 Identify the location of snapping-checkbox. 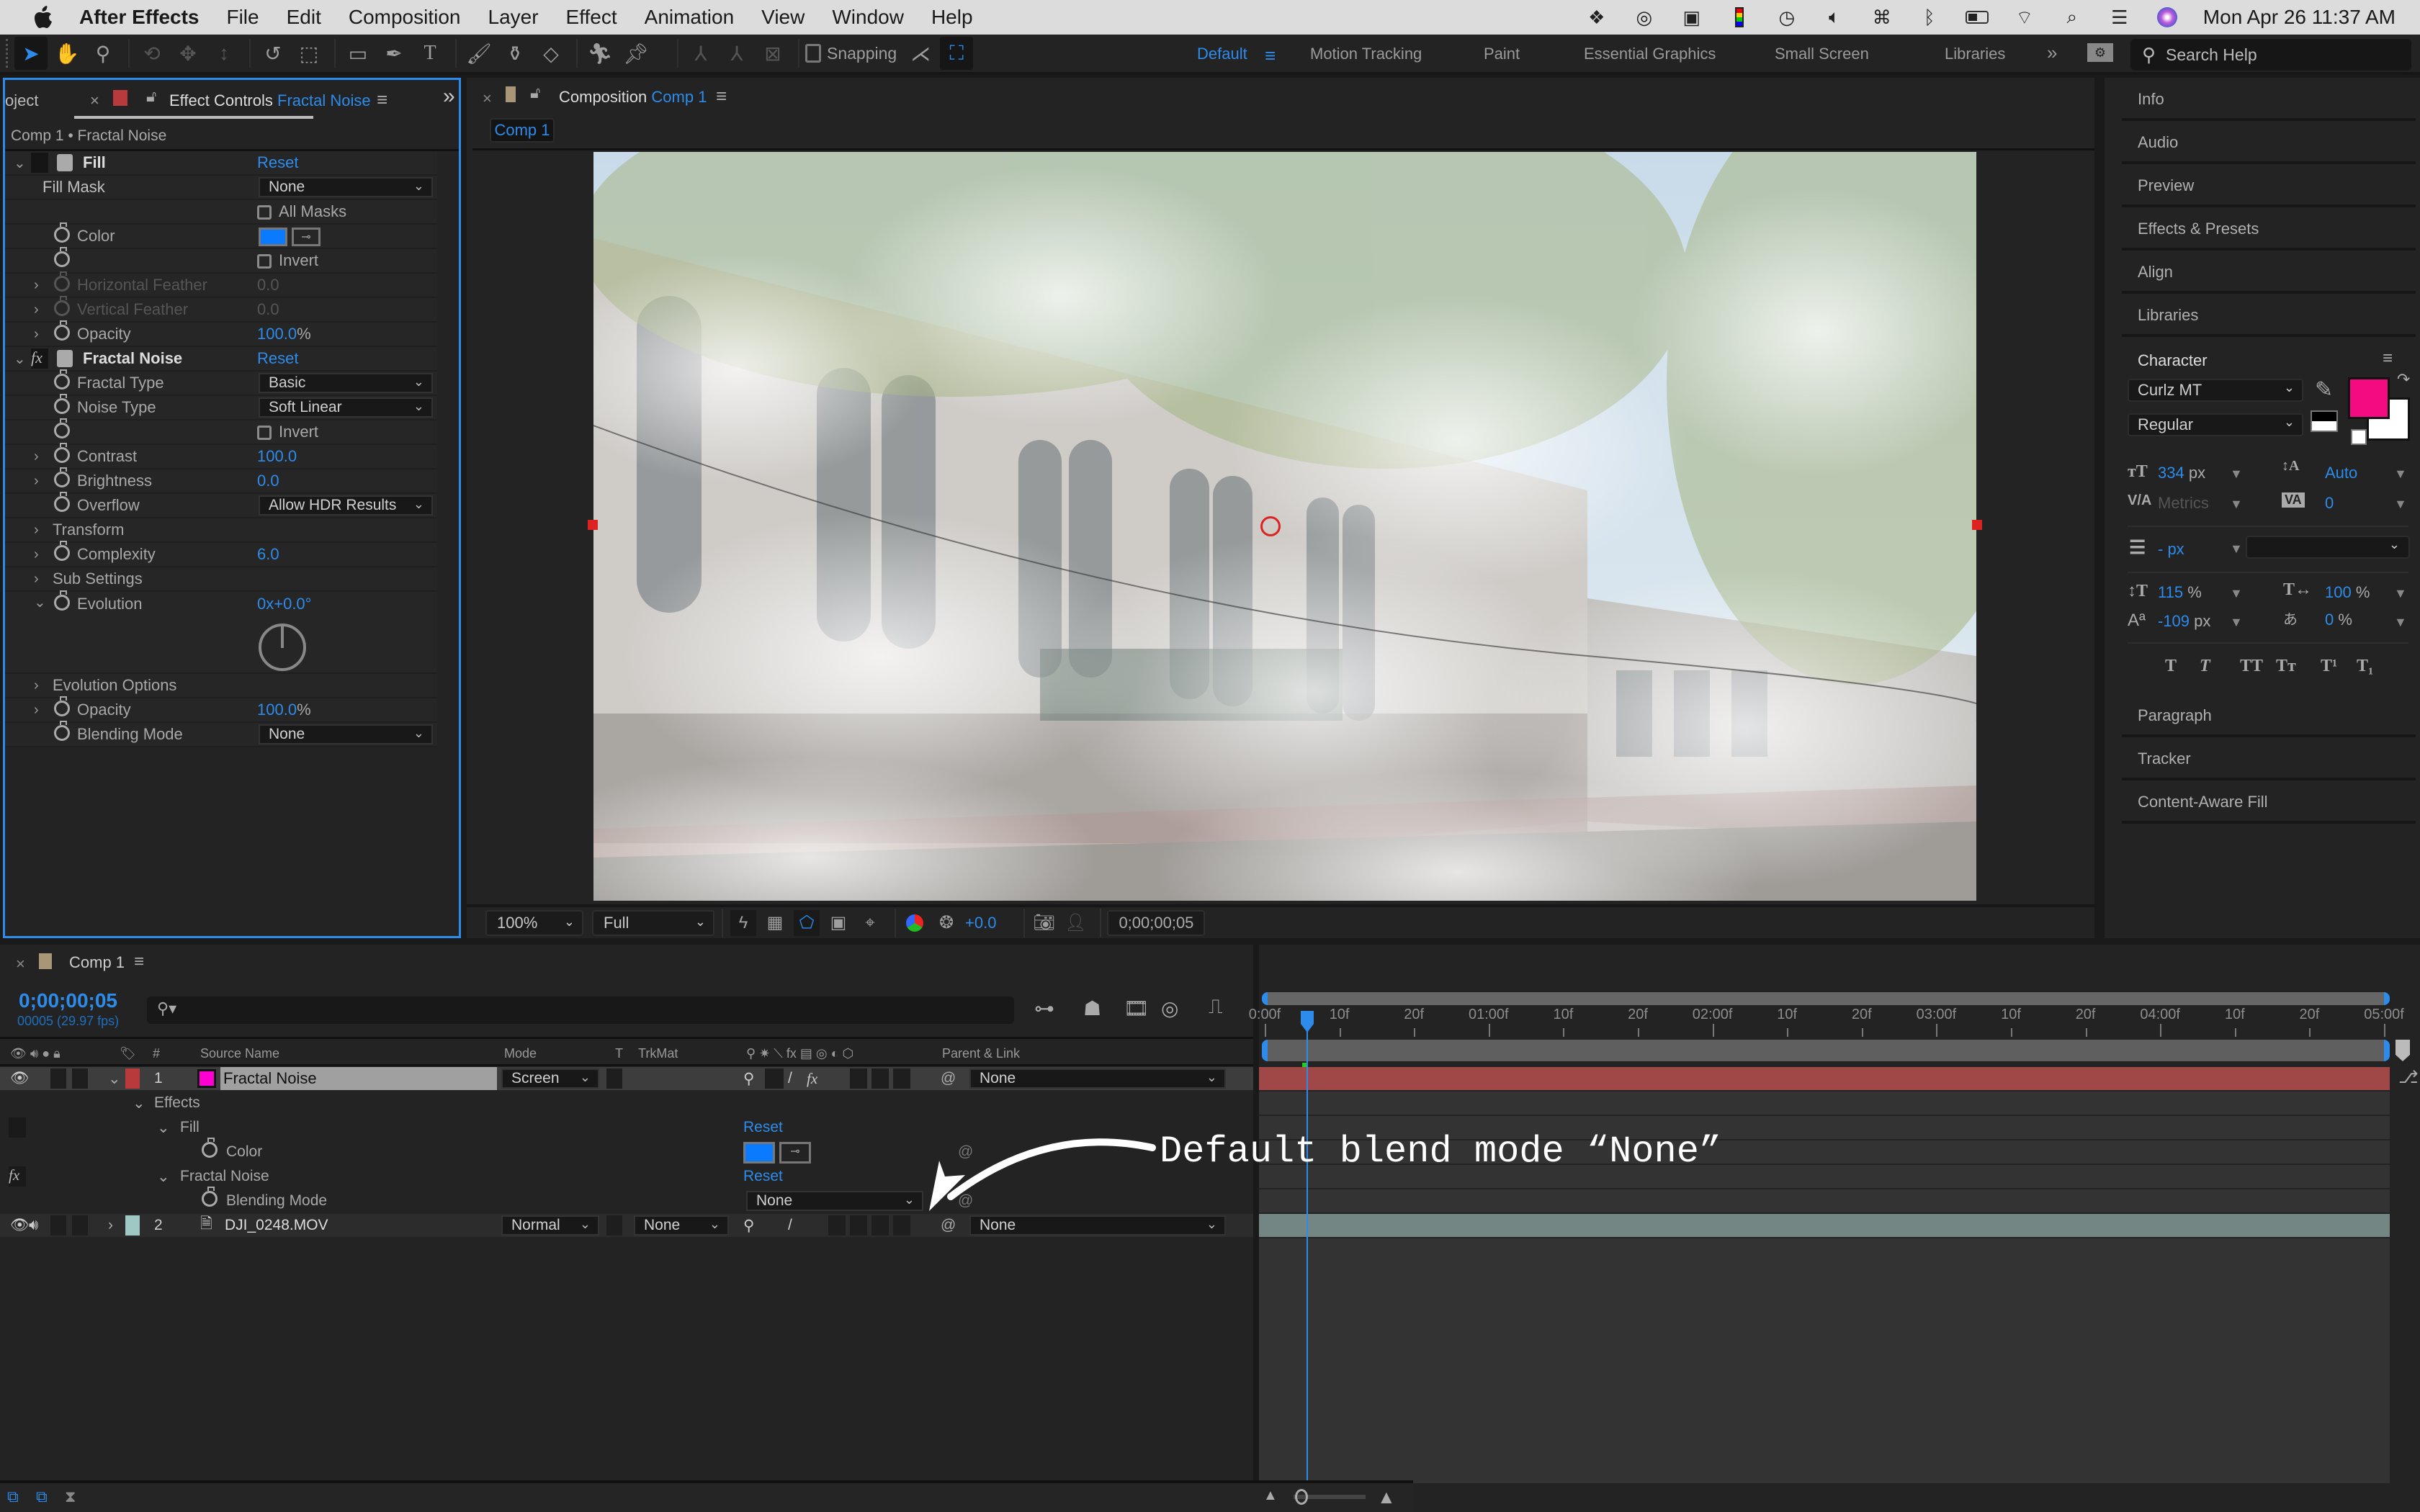
(813, 53).